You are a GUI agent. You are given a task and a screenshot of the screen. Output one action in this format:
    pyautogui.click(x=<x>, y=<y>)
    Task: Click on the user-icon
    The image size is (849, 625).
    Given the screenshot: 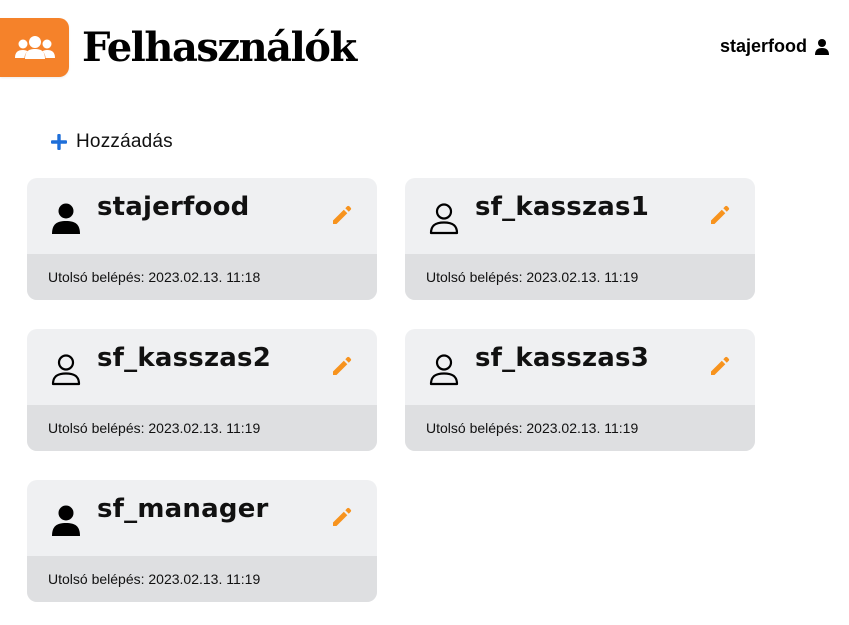 What is the action you would take?
    pyautogui.click(x=822, y=46)
    